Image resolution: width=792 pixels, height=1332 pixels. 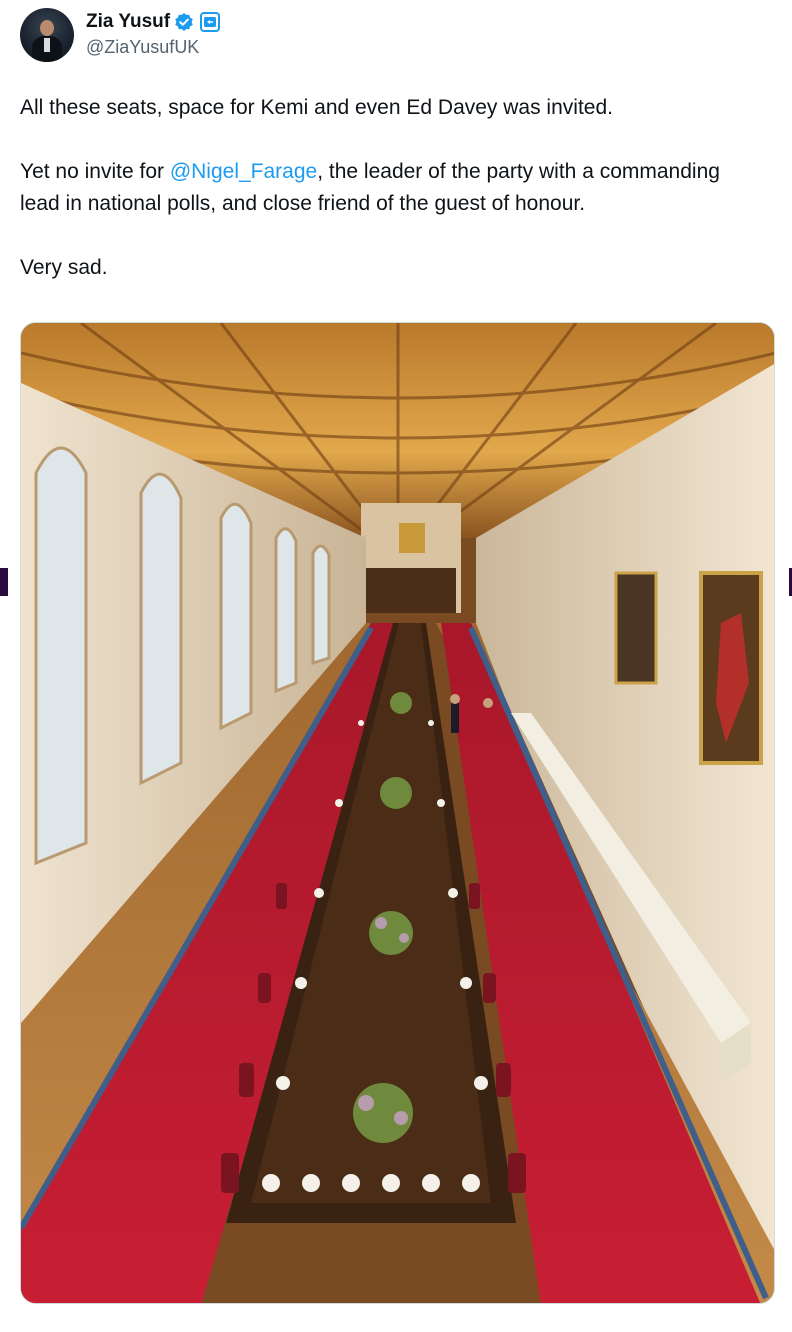 What do you see at coordinates (95, 171) in the screenshot?
I see `tweet-line-2-prefix: Yet no invite for` at bounding box center [95, 171].